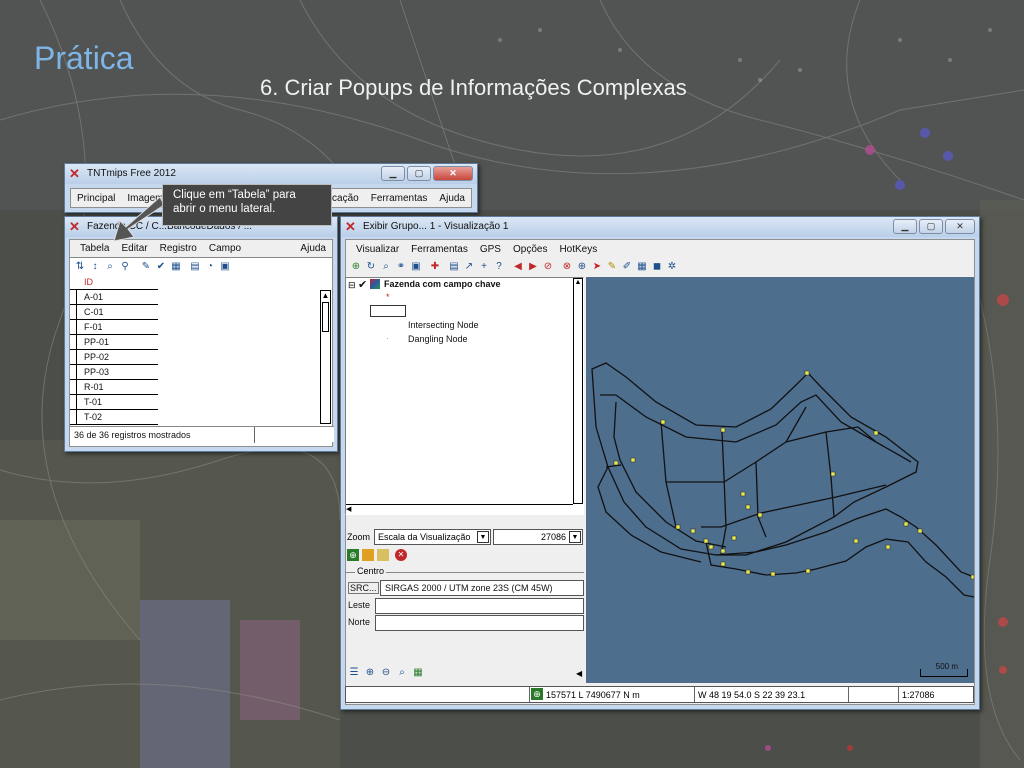  Describe the element at coordinates (579, 673) in the screenshot. I see `collapse-panel-arrow: ◀` at that location.